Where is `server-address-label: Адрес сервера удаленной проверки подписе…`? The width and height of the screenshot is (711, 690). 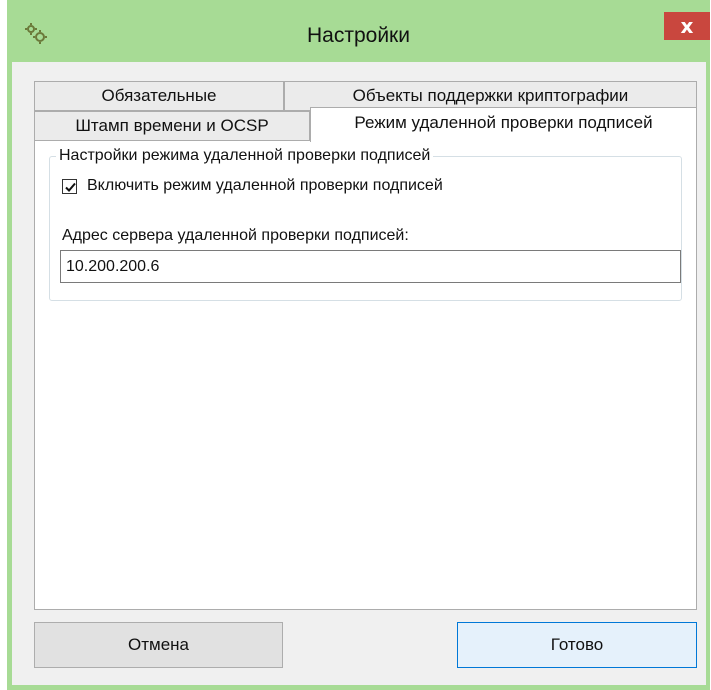
server-address-label: Адрес сервера удаленной проверки подписе… is located at coordinates (235, 235).